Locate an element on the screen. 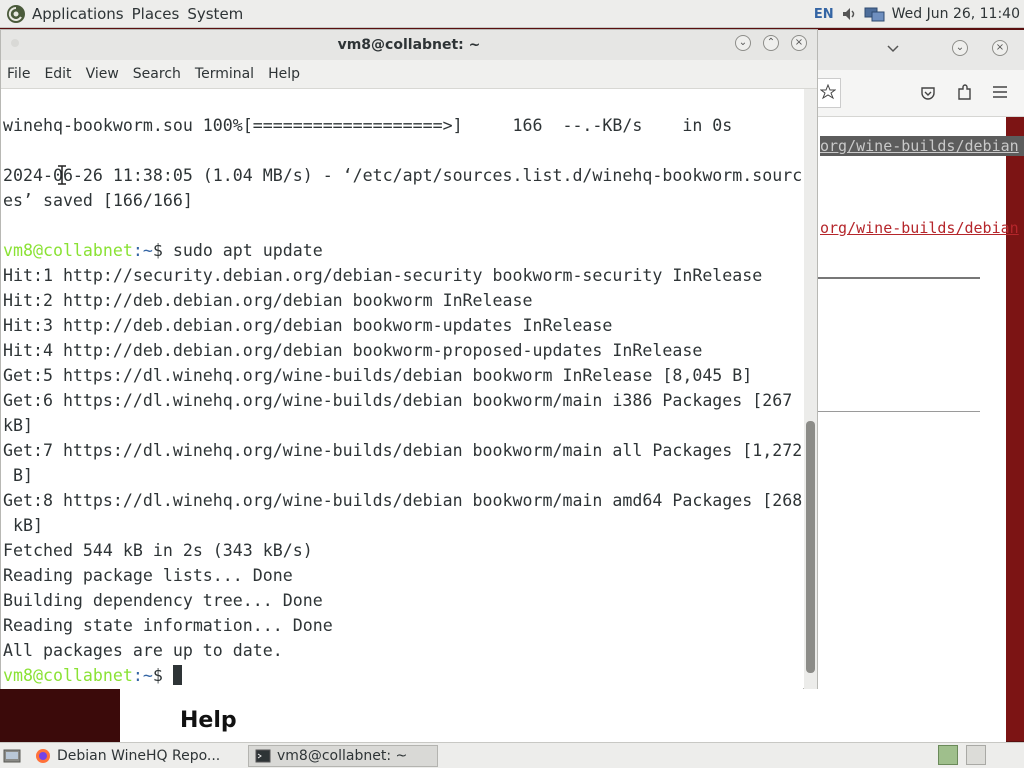 The height and width of the screenshot is (768, 1024). firefox-icon is located at coordinates (43, 755).